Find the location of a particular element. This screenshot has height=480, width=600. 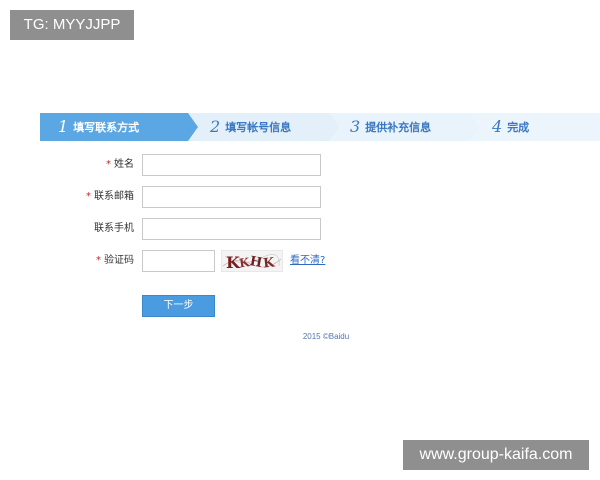

captcha-image: K K H K is located at coordinates (252, 261).